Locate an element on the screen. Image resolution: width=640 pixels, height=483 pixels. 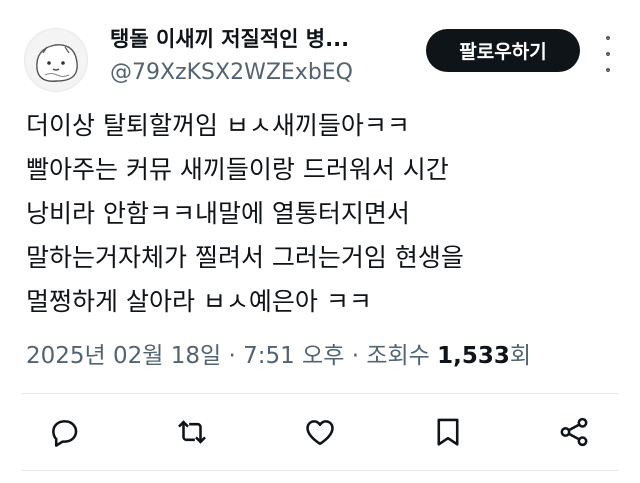
share-icon is located at coordinates (574, 432).